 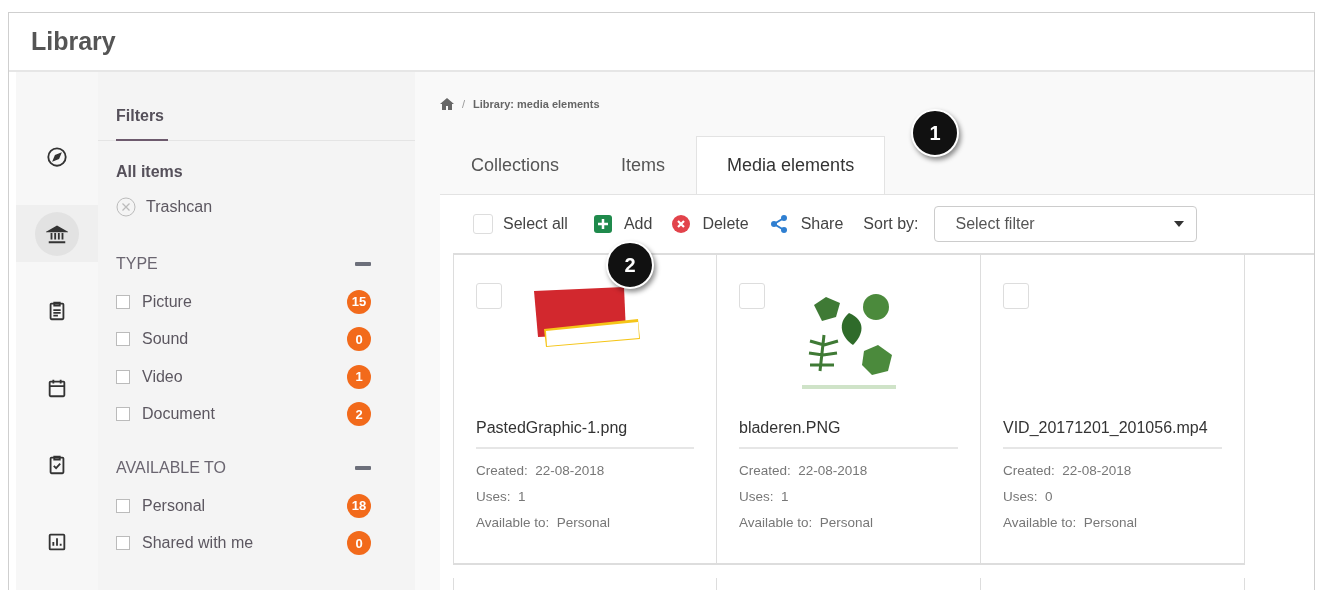 I want to click on uses-count: Uses: 0, so click(x=1028, y=497).